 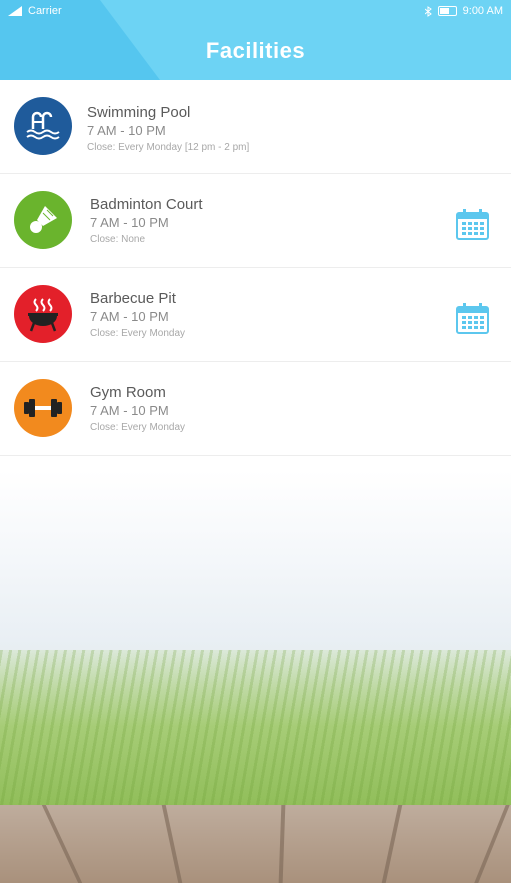 I want to click on status-bar: Carrier 9:00 AM, so click(x=255, y=12).